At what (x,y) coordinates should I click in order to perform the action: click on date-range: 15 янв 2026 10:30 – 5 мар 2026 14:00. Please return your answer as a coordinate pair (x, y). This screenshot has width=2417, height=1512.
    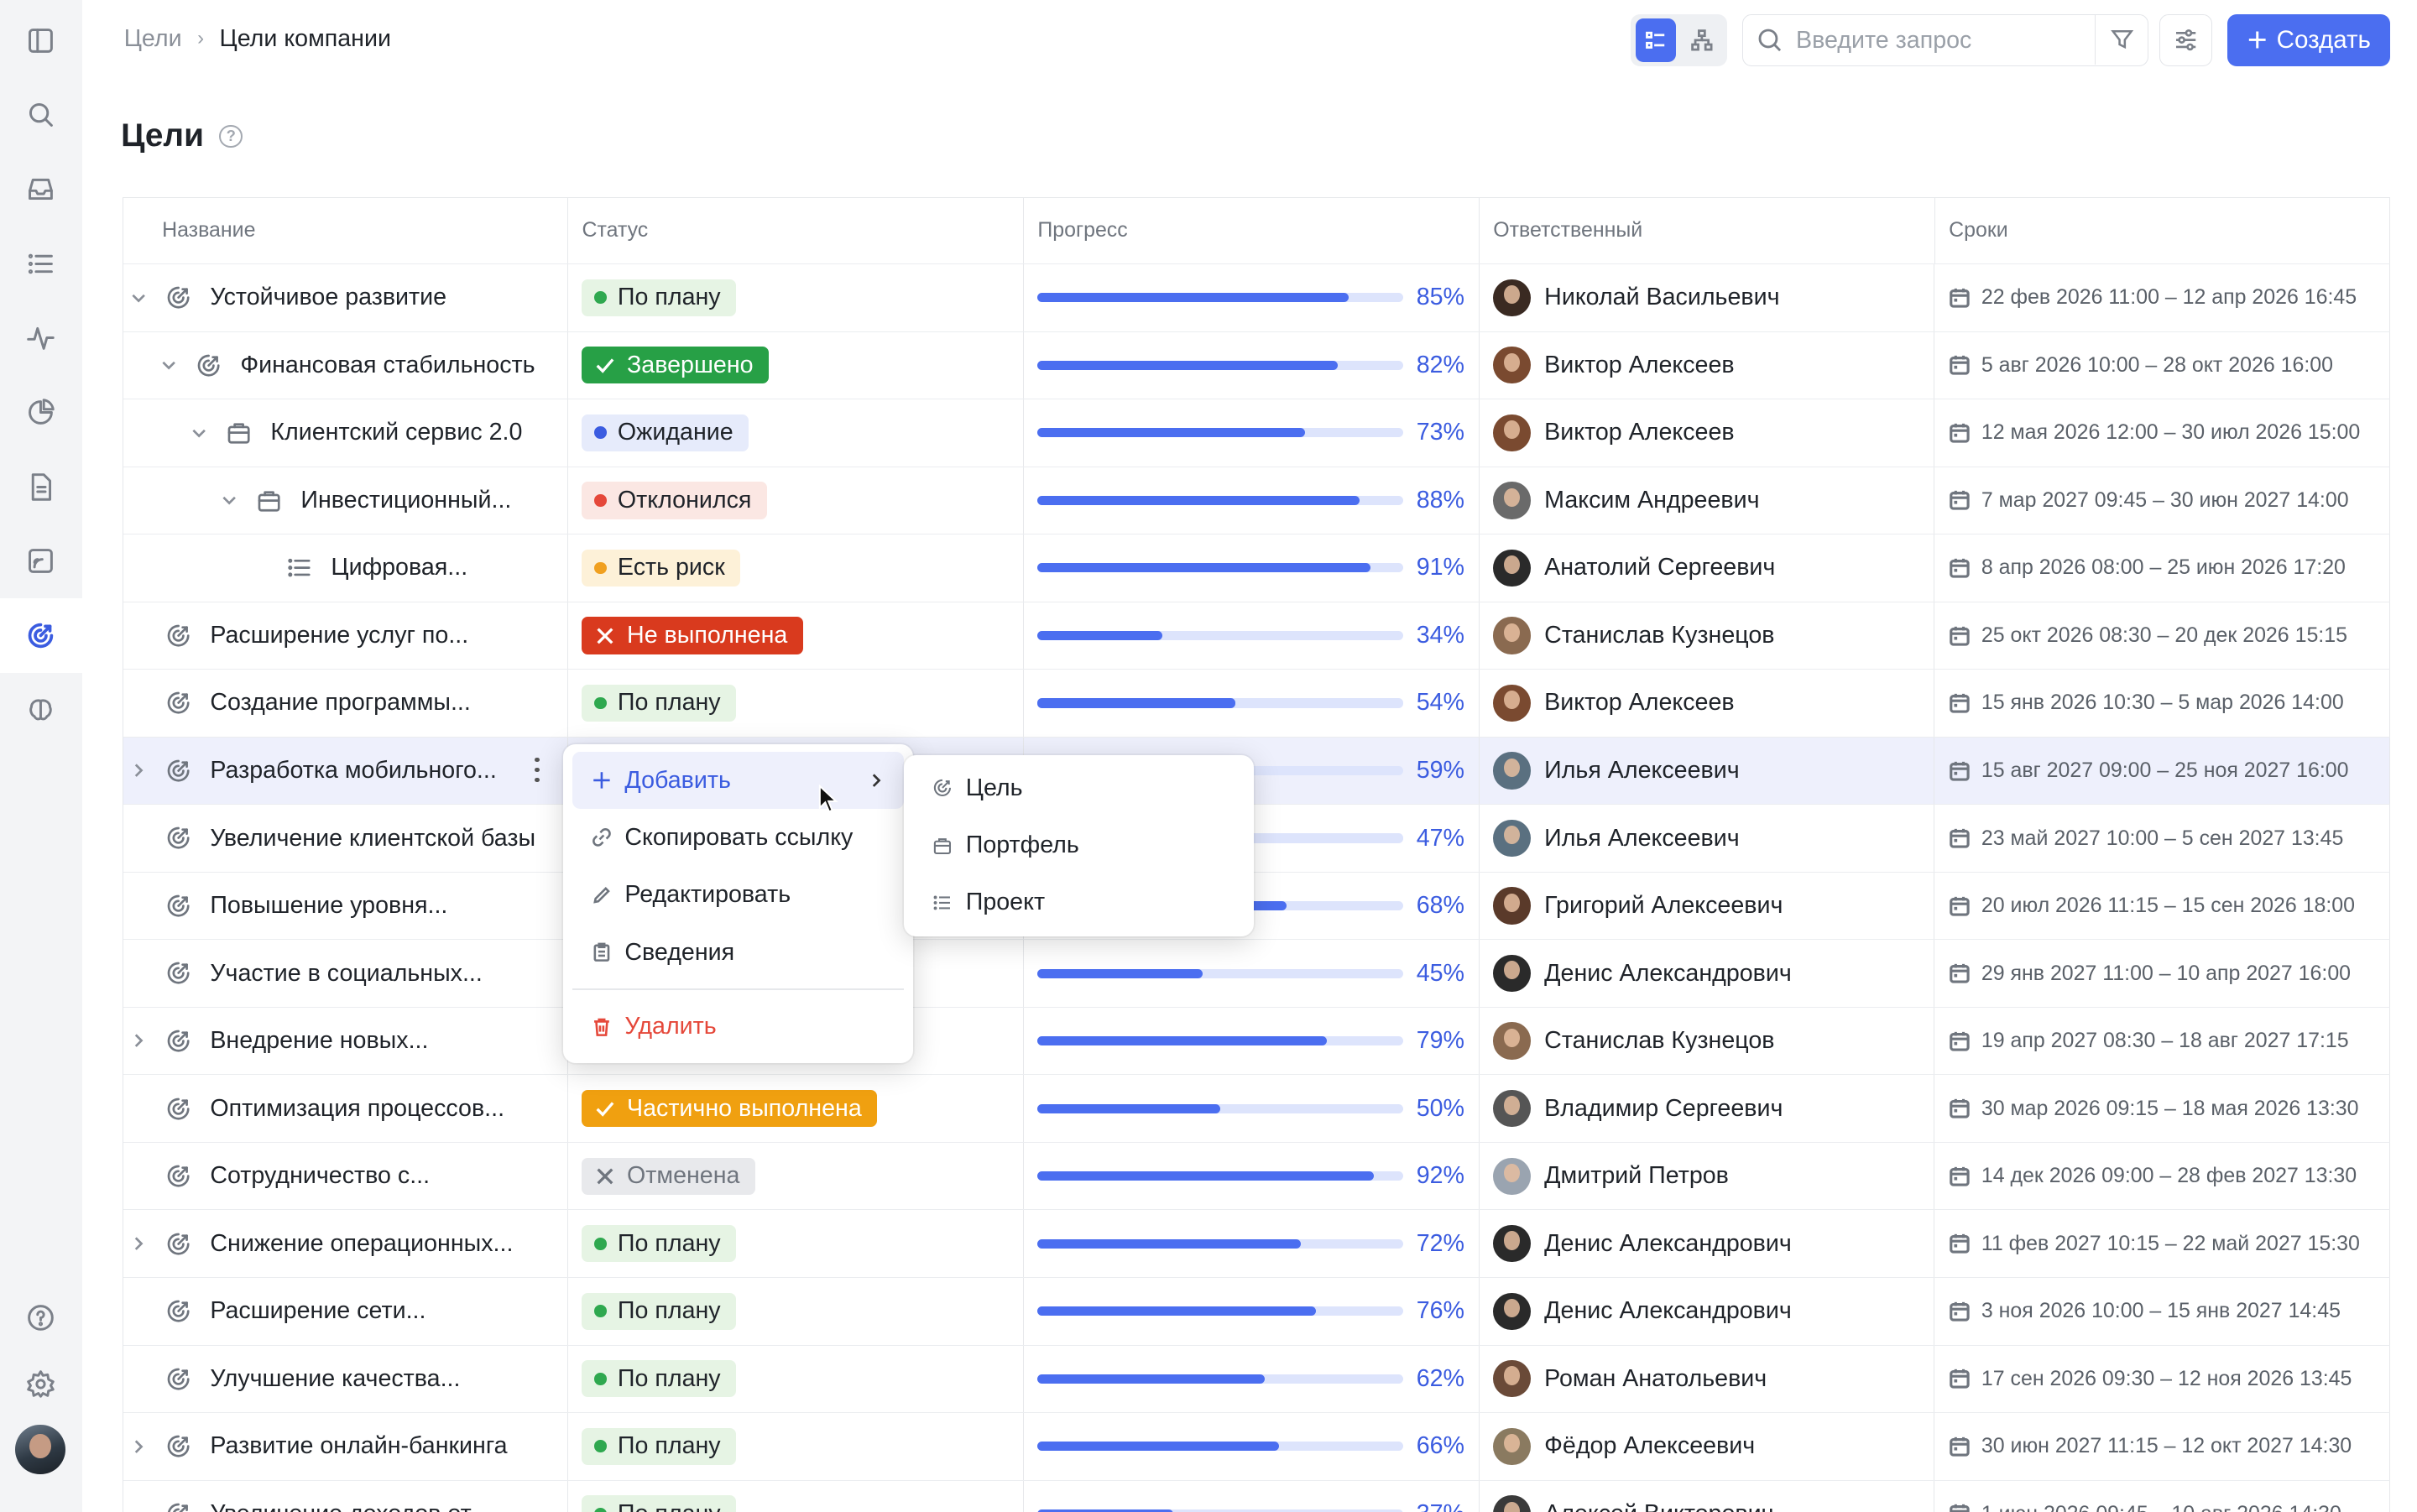
    Looking at the image, I should click on (2139, 703).